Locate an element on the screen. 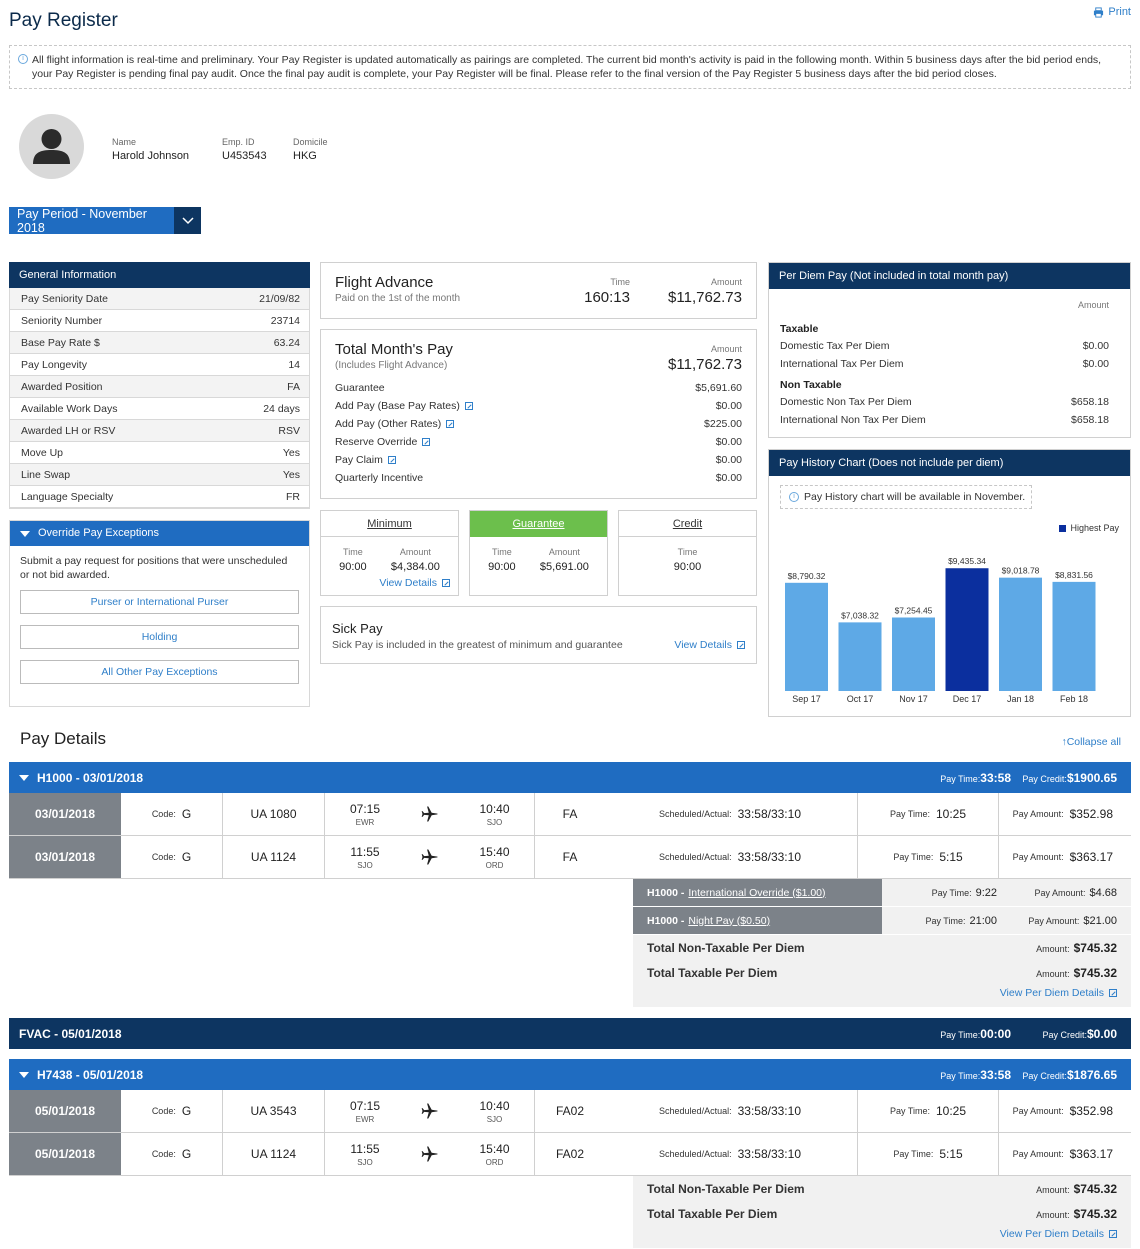 The height and width of the screenshot is (1249, 1140). scheduled-actual: Scheduled/Actual: 33:58/33:10 is located at coordinates (731, 1154).